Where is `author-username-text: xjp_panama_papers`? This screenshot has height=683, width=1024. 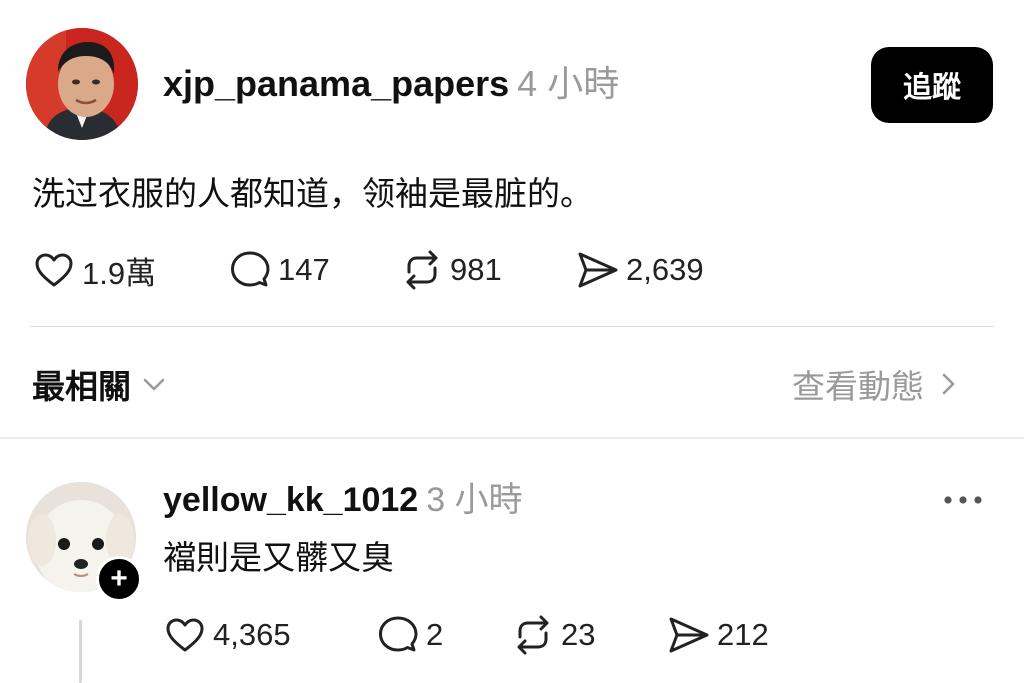
author-username-text: xjp_panama_papers is located at coordinates (336, 83).